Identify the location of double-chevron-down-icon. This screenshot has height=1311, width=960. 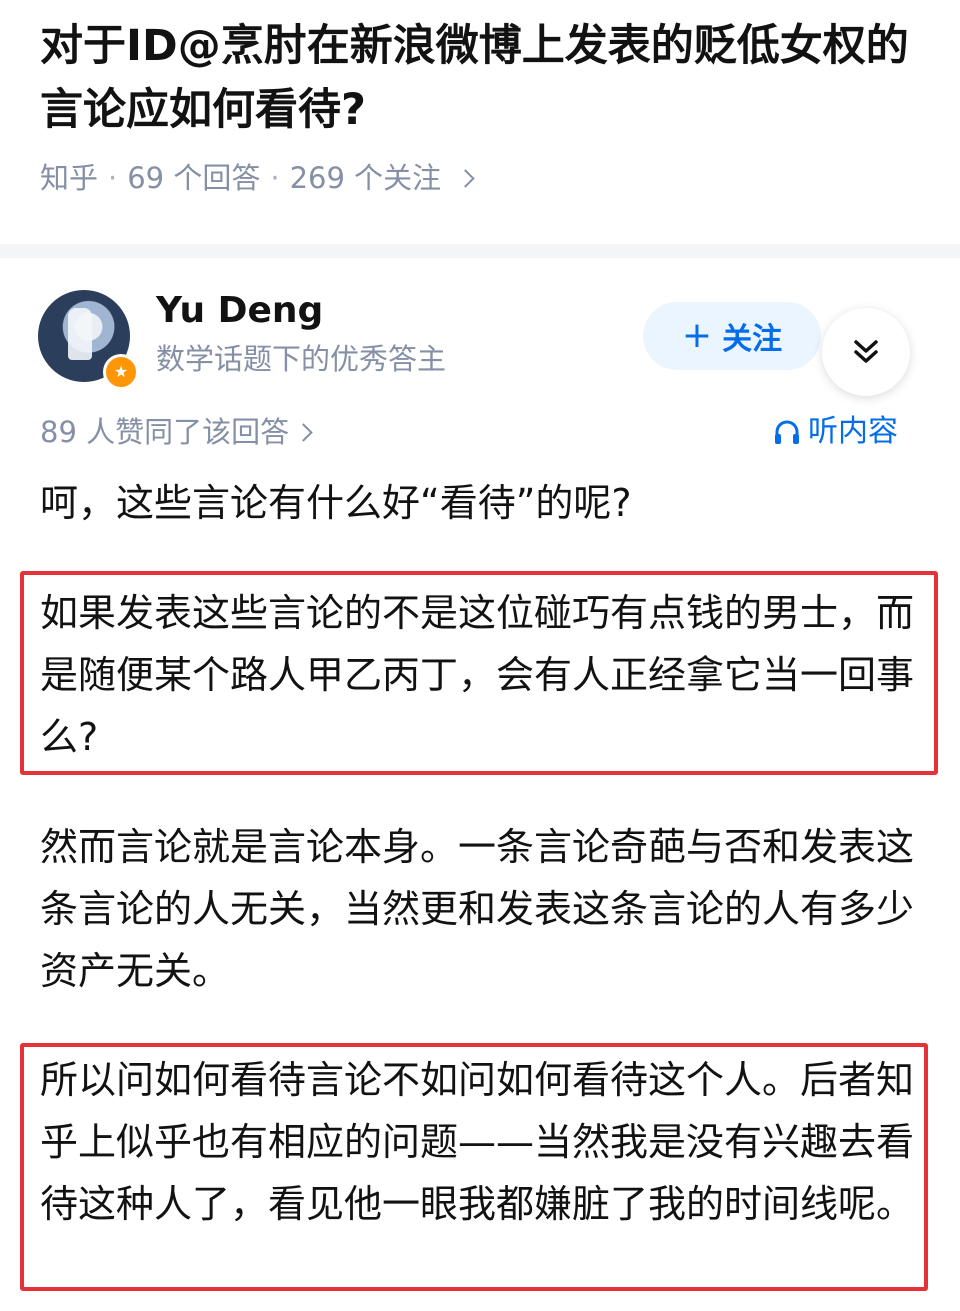
(866, 351).